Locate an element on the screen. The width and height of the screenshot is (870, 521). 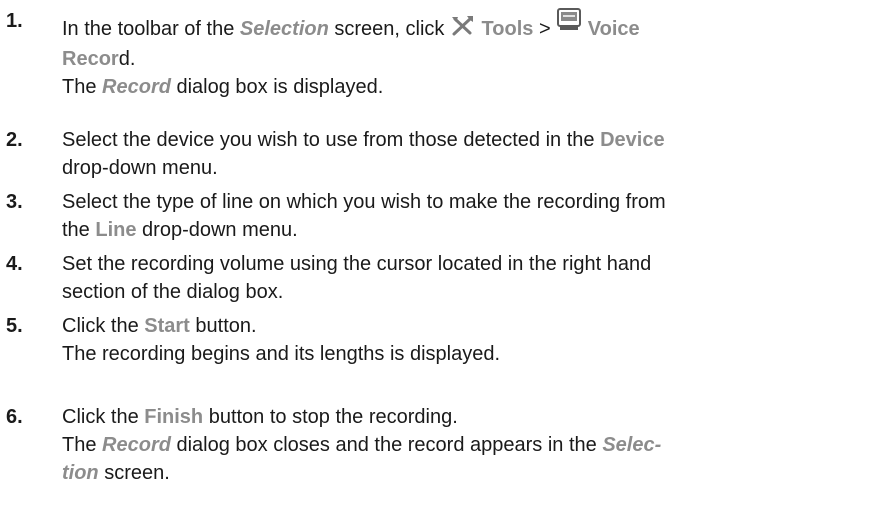
line: drop-down menu. is located at coordinates (462, 168).